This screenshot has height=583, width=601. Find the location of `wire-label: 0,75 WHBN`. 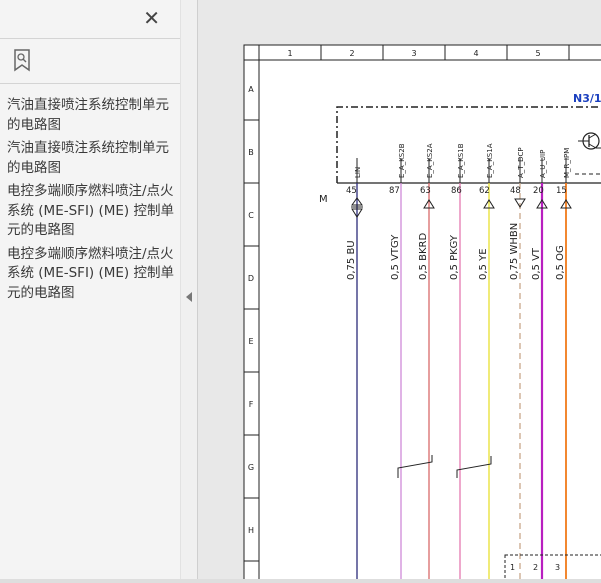

wire-label: 0,75 WHBN is located at coordinates (514, 251).